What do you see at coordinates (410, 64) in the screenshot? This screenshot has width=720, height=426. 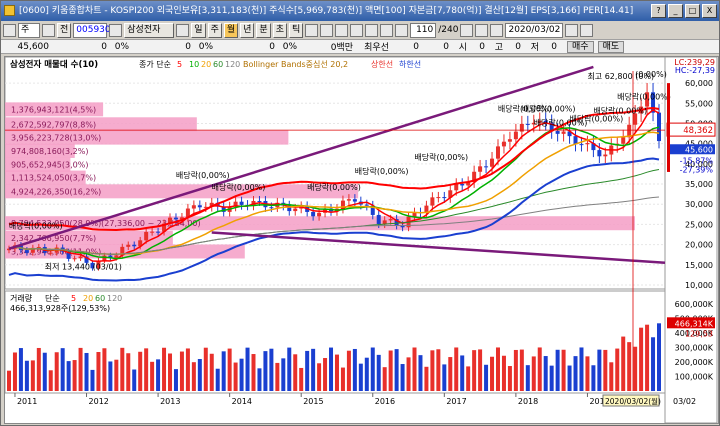 I see `legend-bb-lower: 하한선` at bounding box center [410, 64].